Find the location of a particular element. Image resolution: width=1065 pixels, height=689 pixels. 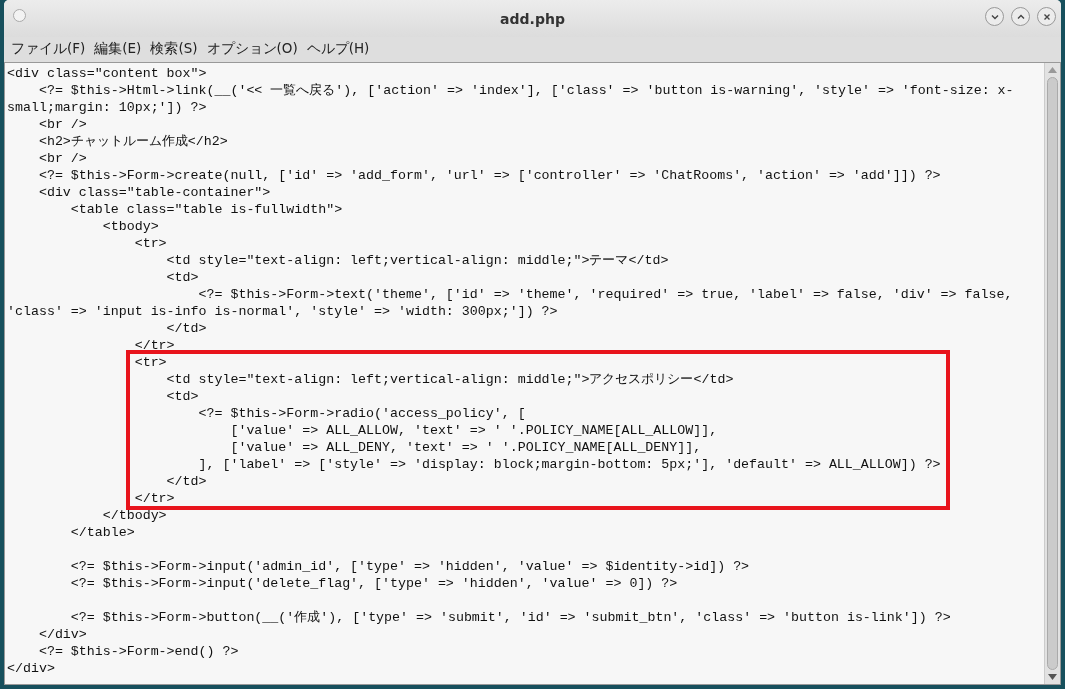

maximize-button is located at coordinates (1020, 16).